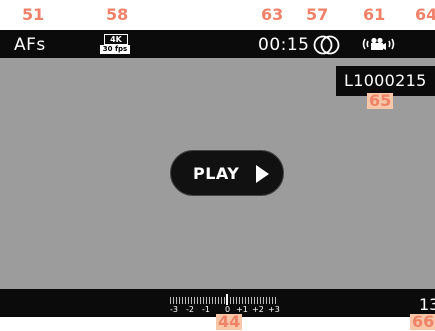 This screenshot has height=331, width=435. I want to click on video-resolution-icon: 4K 30 fps, so click(115, 44).